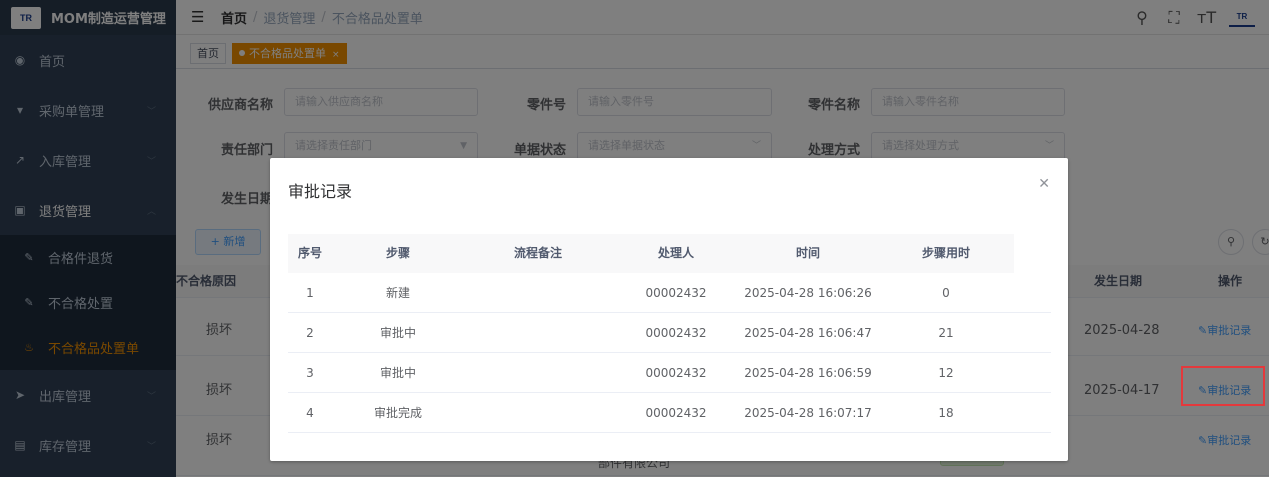 This screenshot has width=1269, height=477. I want to click on cell-duration: 12, so click(946, 373).